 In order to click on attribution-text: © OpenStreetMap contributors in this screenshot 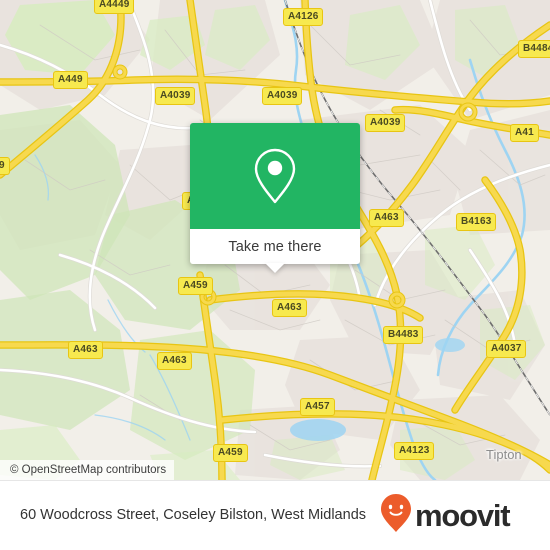, I will do `click(88, 470)`.